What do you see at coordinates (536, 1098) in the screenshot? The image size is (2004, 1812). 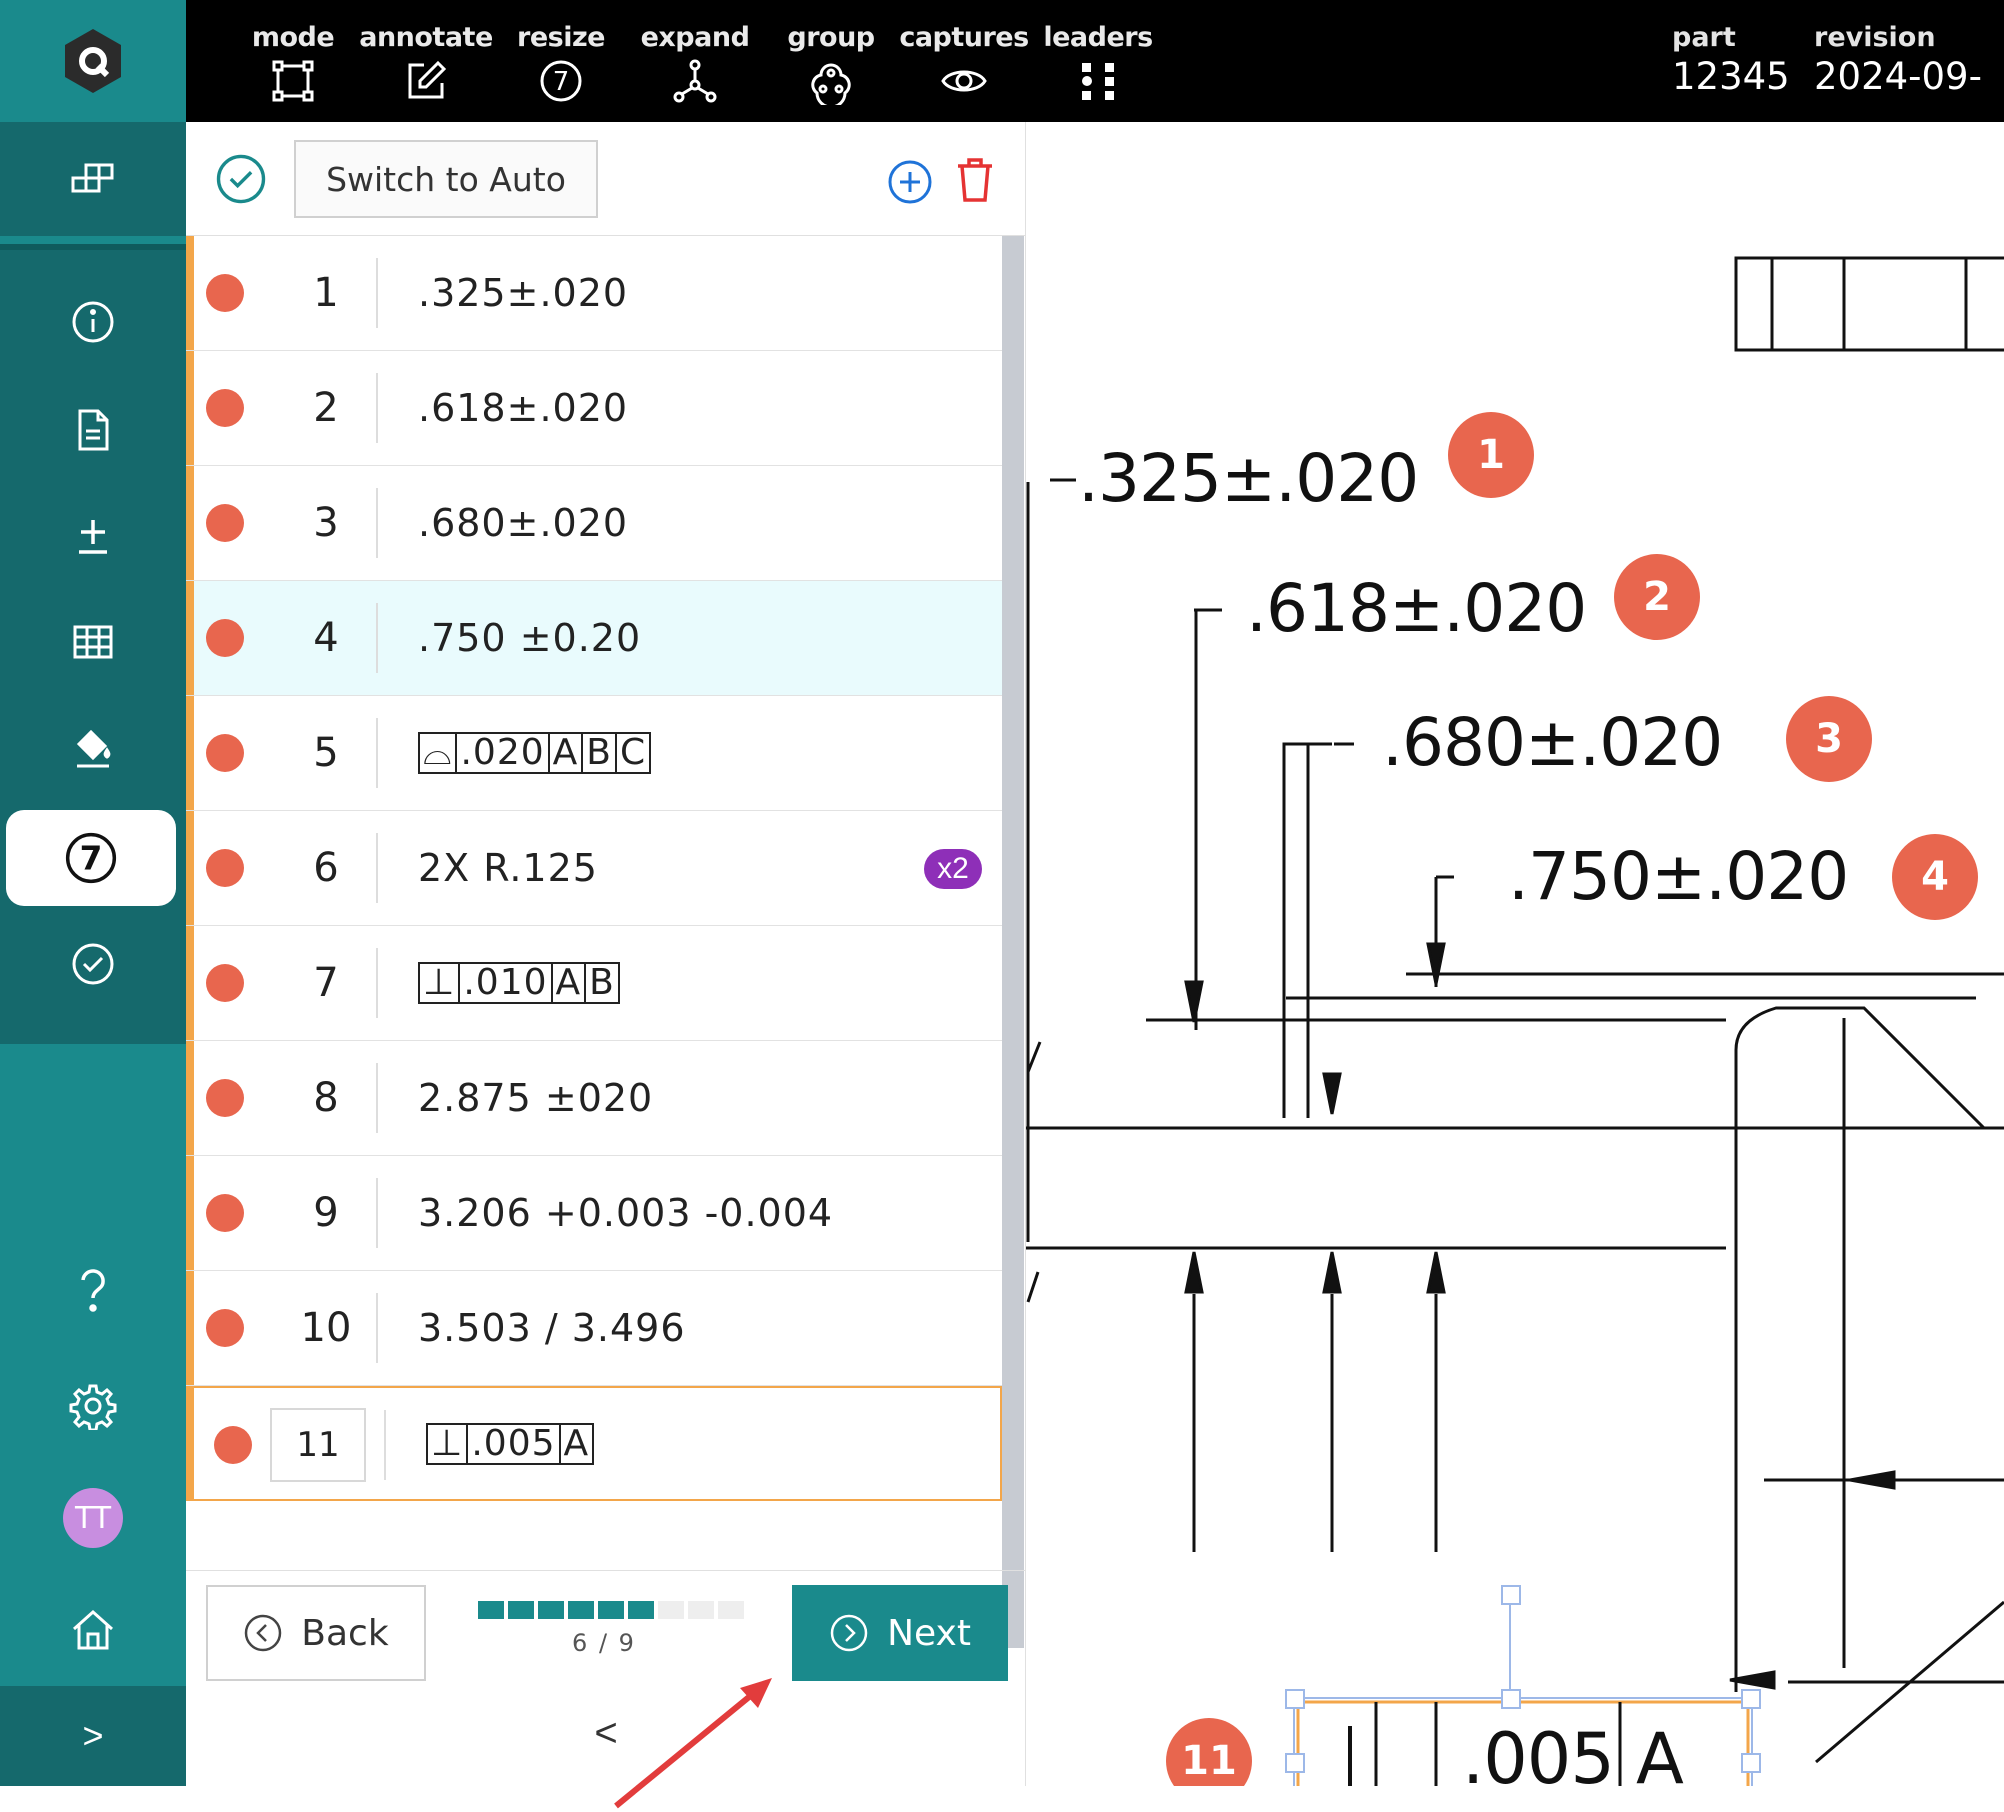 I see `row-value: 2.875 ±020` at bounding box center [536, 1098].